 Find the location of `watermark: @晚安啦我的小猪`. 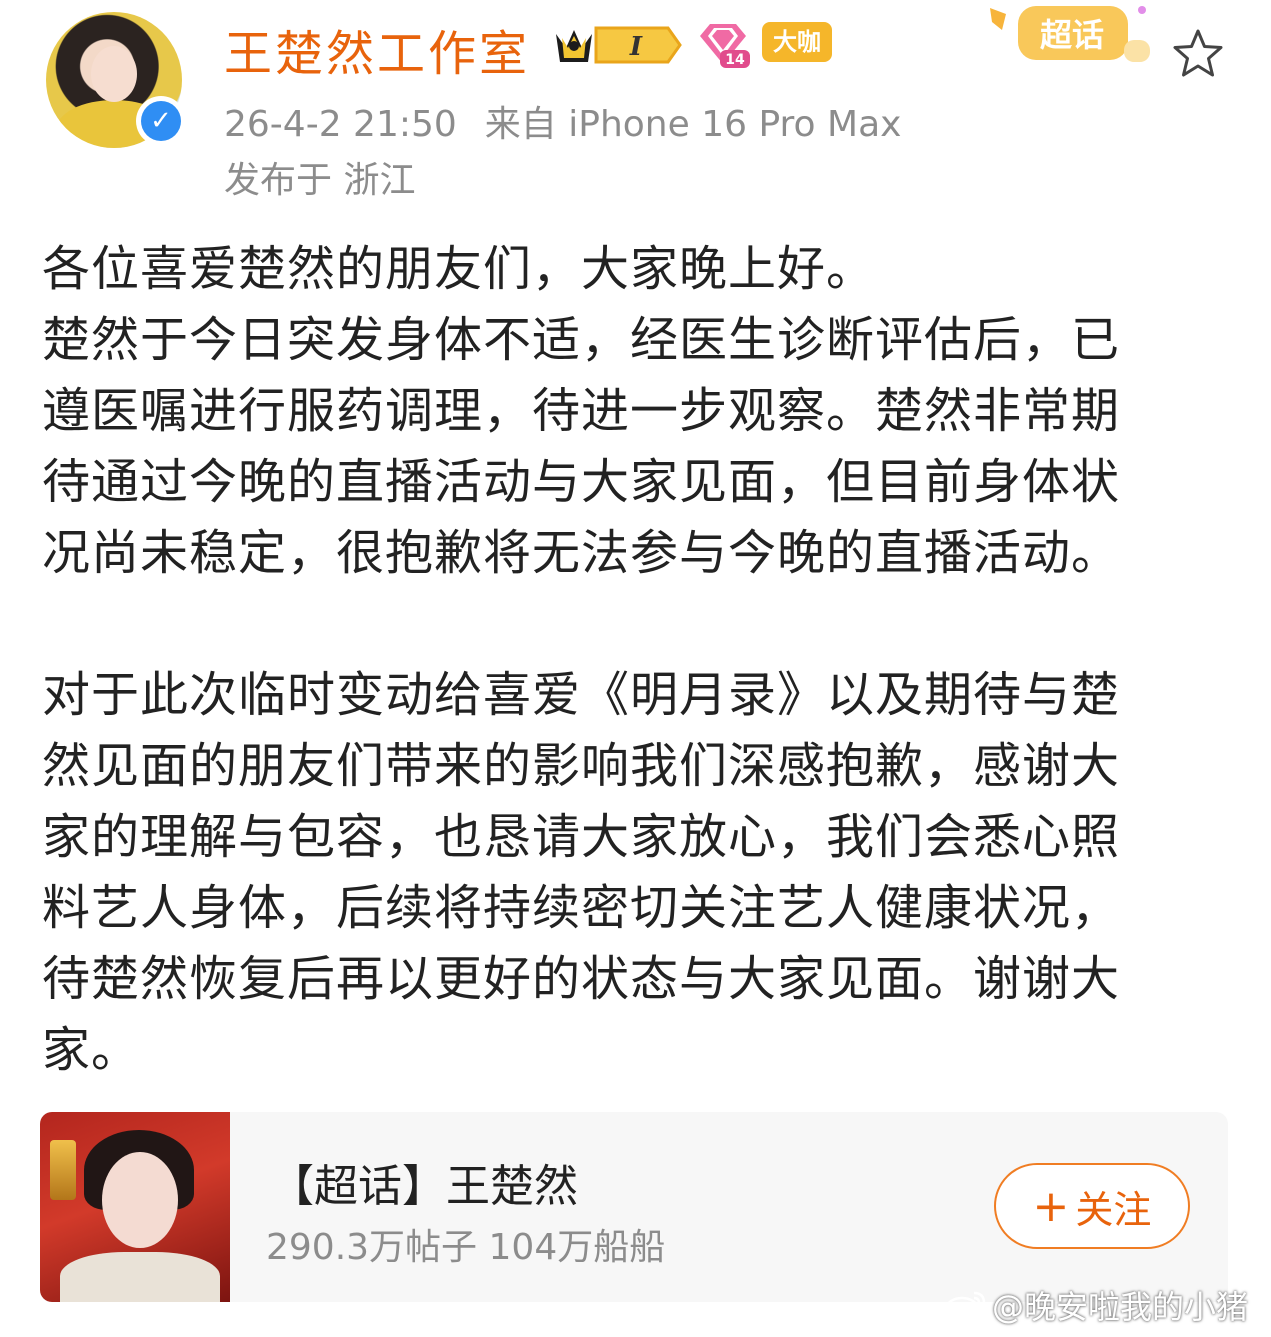

watermark: @晚安啦我的小猪 is located at coordinates (1096, 1305).